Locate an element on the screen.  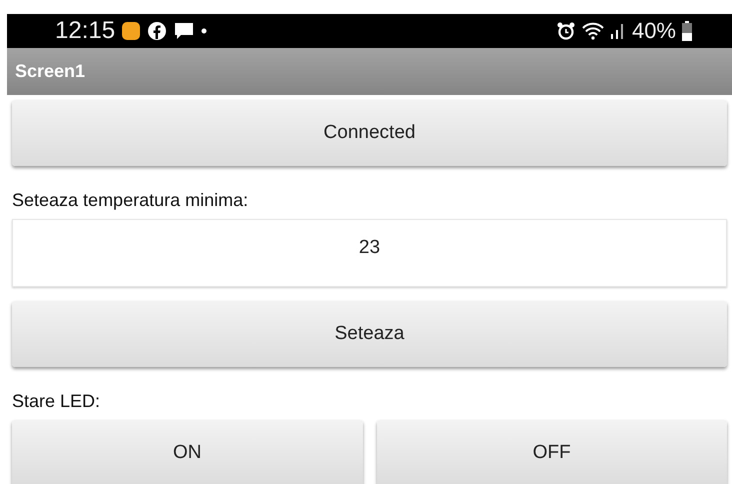
status-time: 12:15 is located at coordinates (85, 31).